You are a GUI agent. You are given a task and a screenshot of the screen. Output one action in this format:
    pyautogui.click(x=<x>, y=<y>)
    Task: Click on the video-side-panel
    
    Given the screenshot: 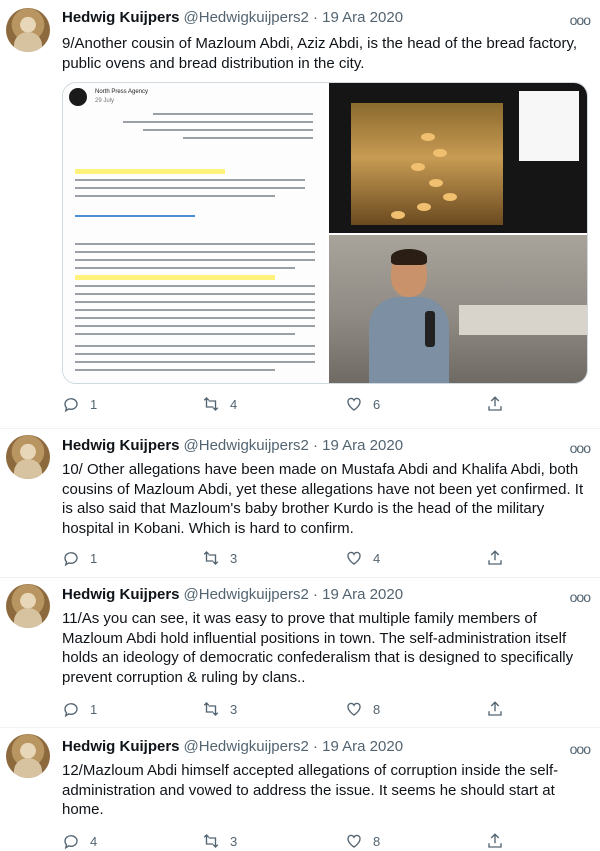 What is the action you would take?
    pyautogui.click(x=549, y=126)
    